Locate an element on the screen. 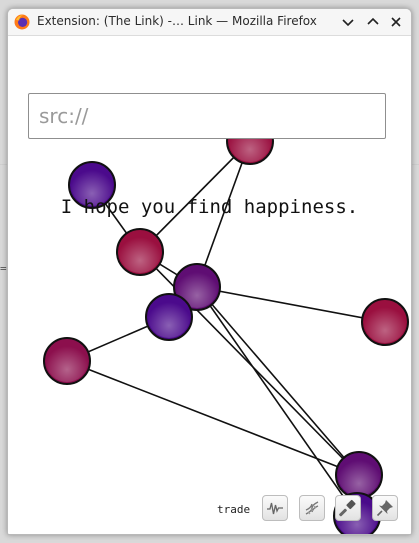 This screenshot has width=419, height=543. pin-button is located at coordinates (385, 508).